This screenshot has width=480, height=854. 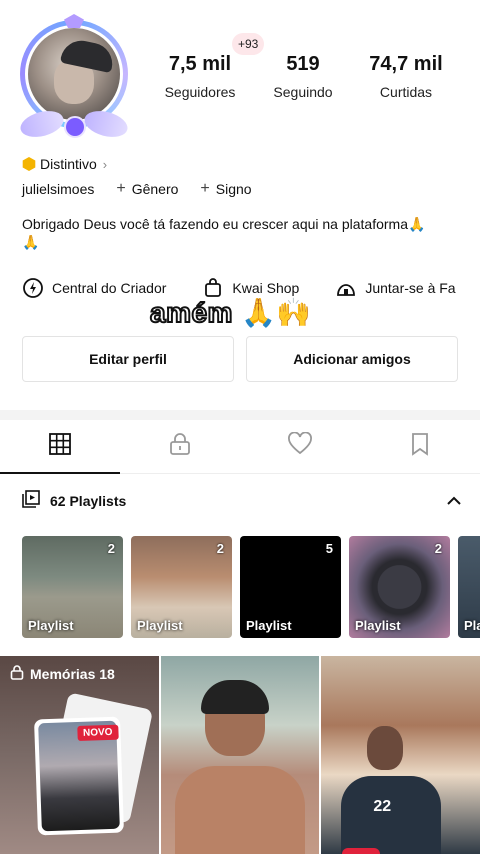 I want to click on add-friends-button: Adicionar amigos, so click(x=352, y=359).